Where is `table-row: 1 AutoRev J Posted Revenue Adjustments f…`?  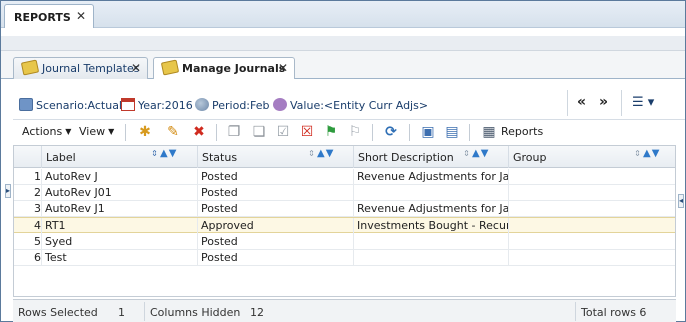
table-row: 1 AutoRev J Posted Revenue Adjustments f… is located at coordinates (344, 177).